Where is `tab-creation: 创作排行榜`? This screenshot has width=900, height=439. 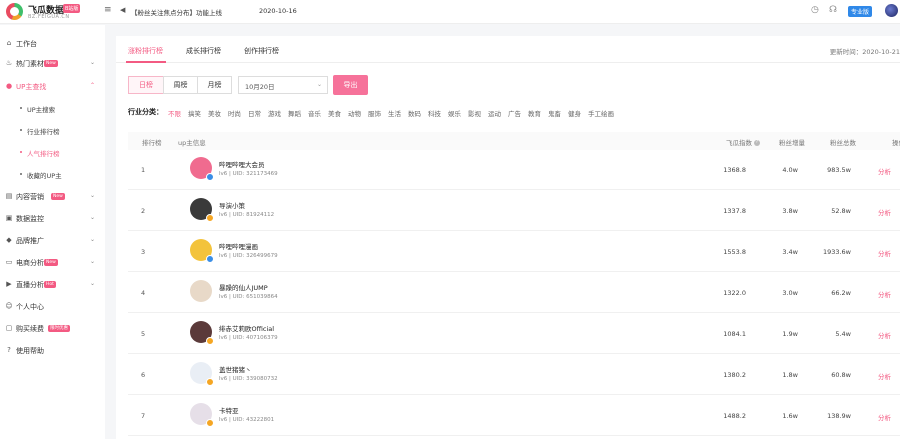 tab-creation: 创作排行榜 is located at coordinates (261, 51).